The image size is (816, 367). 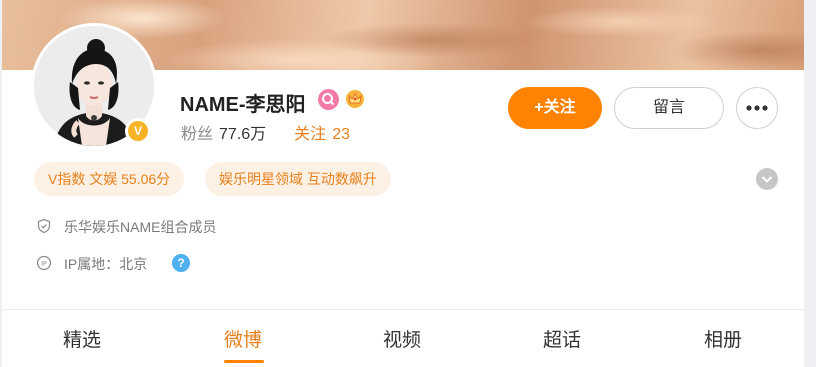 I want to click on page-scrollbar, so click(x=812, y=183).